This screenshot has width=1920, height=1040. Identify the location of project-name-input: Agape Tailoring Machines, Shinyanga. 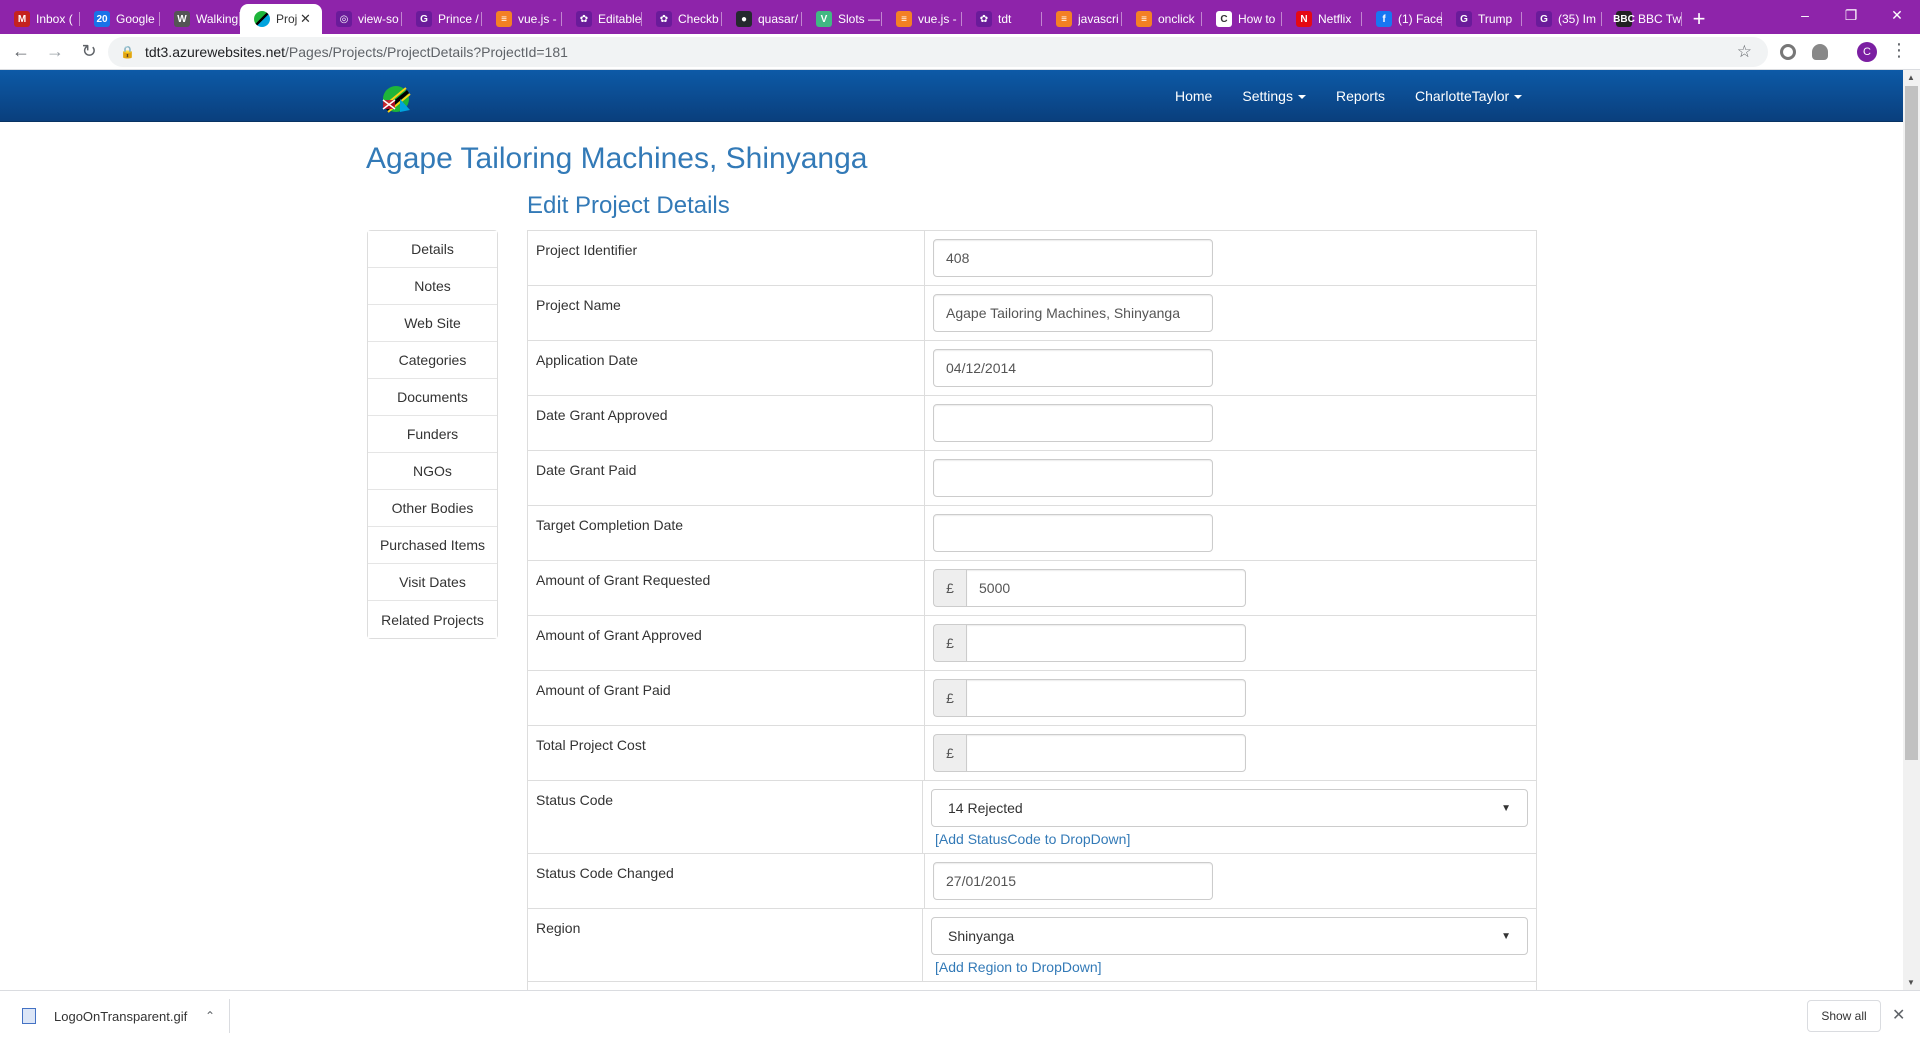
(1073, 313).